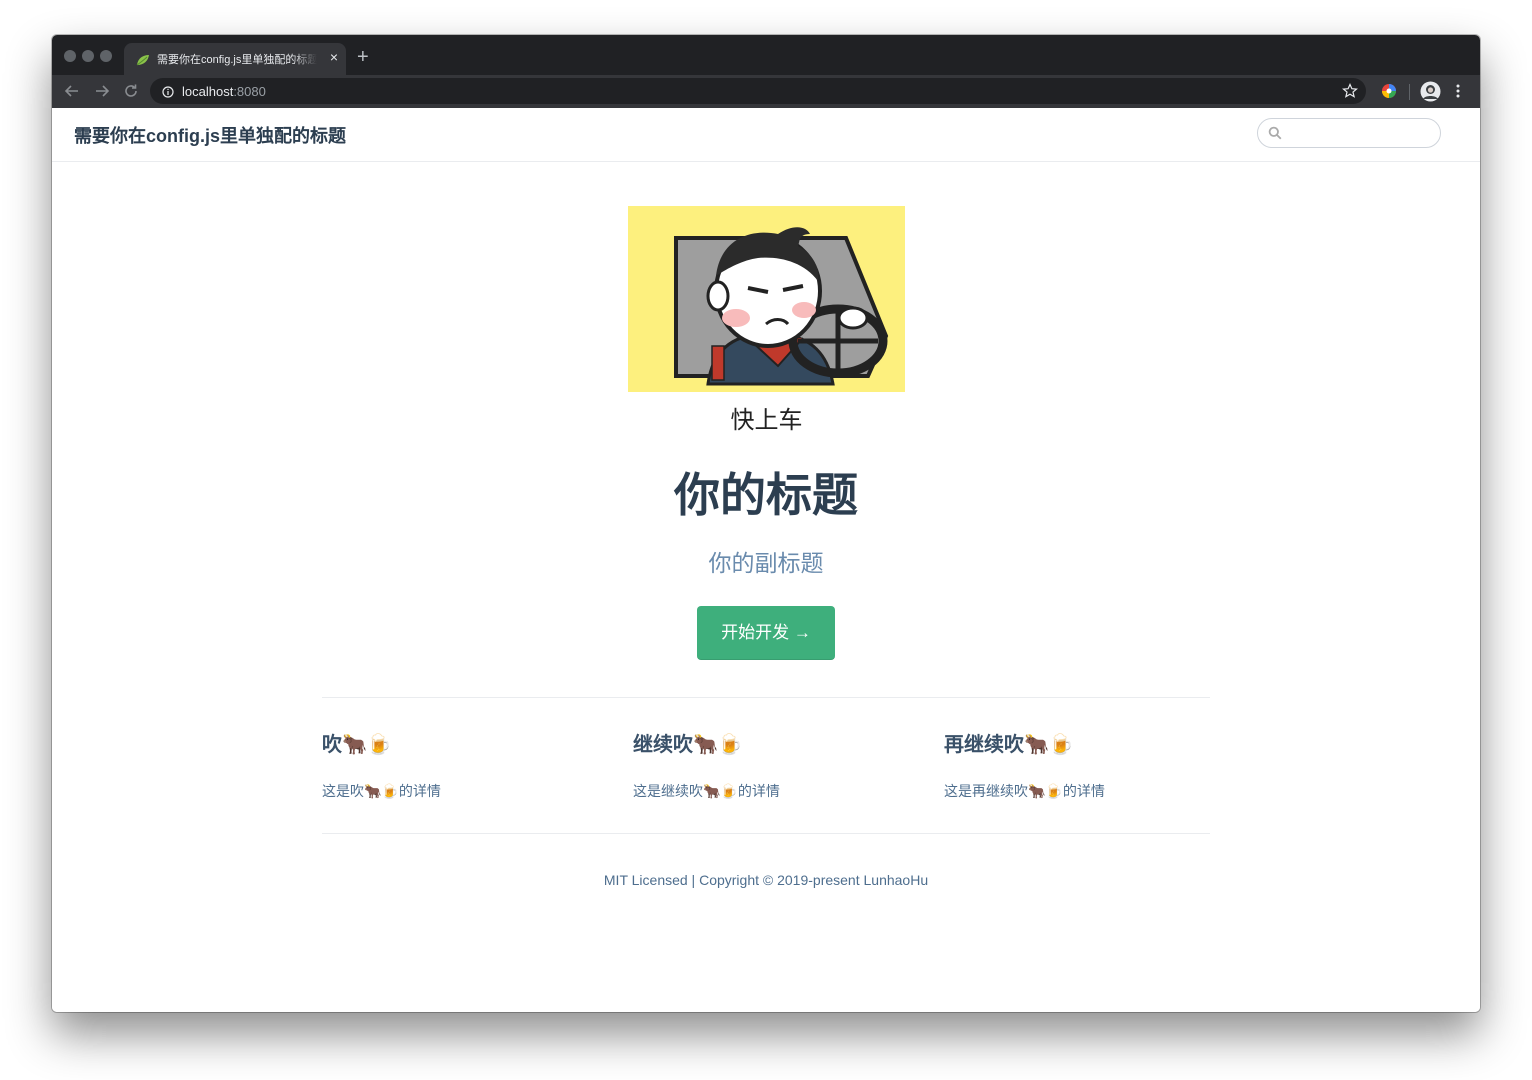  I want to click on url-port: :8080, so click(249, 91).